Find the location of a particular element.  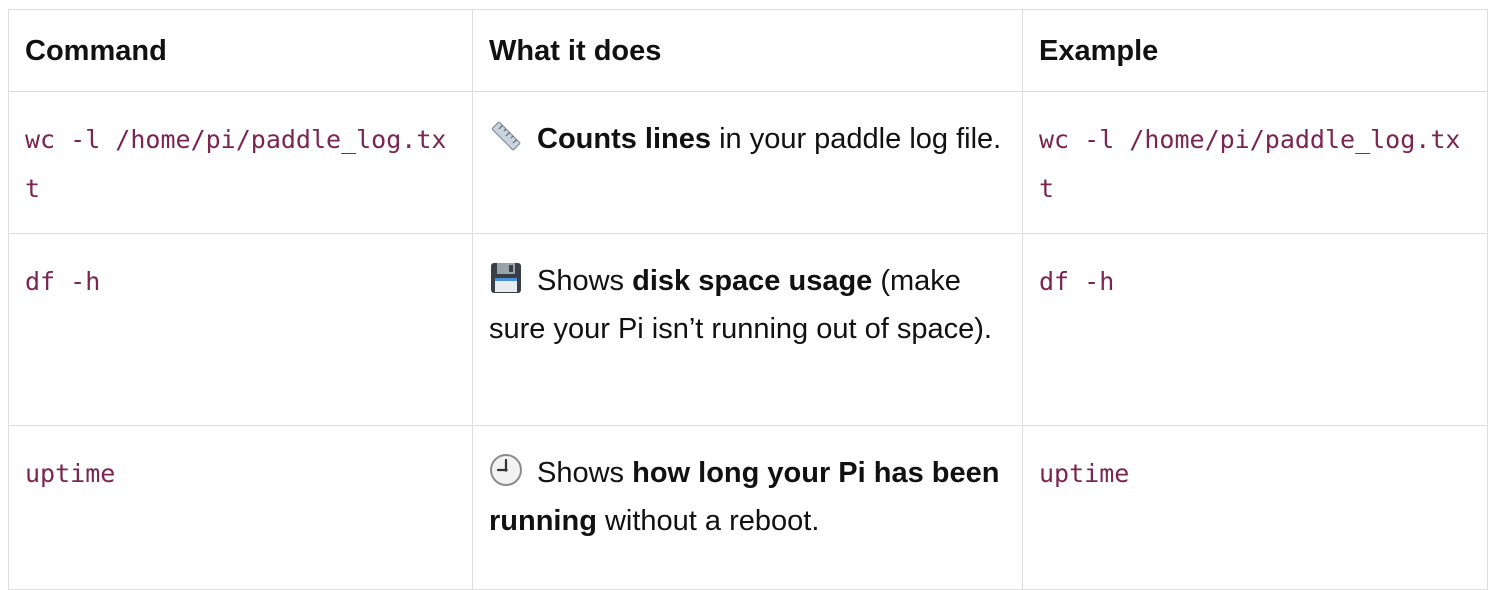

description-cell: Counts lines in your paddle log file. is located at coordinates (747, 162).